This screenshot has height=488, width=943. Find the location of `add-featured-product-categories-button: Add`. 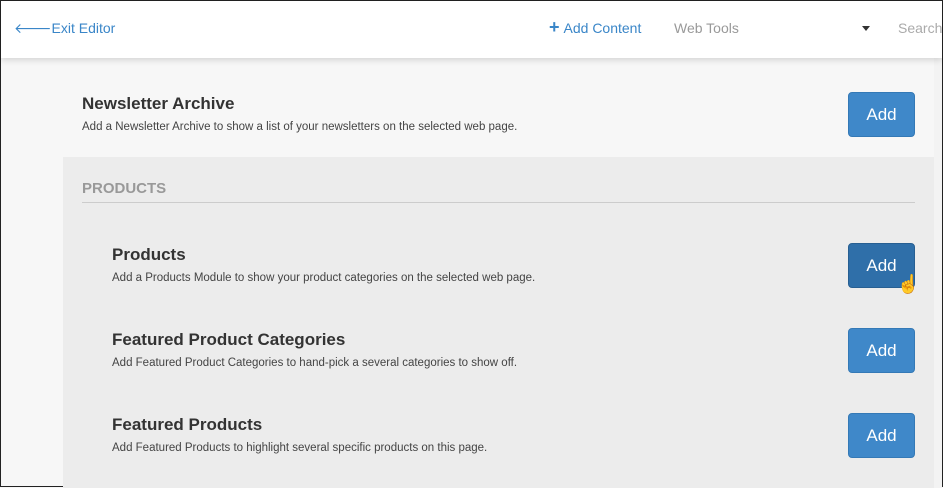

add-featured-product-categories-button: Add is located at coordinates (881, 350).